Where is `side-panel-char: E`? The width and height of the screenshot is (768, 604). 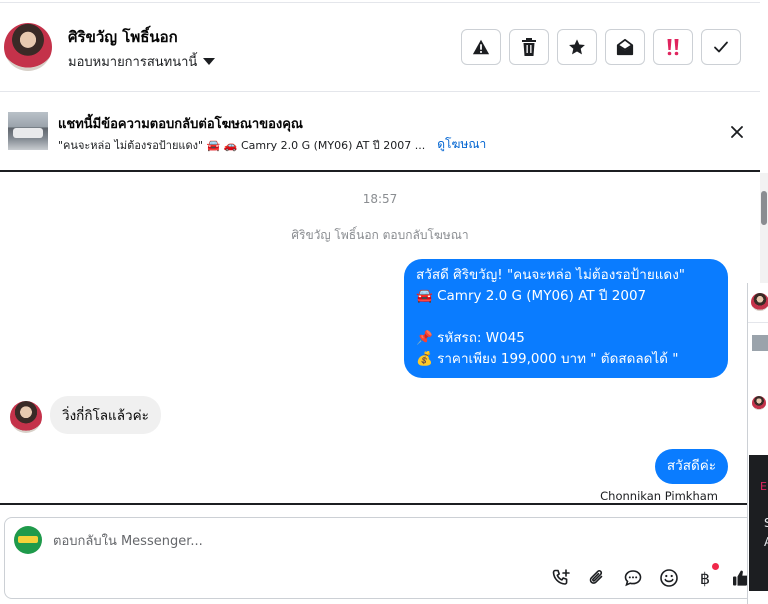
side-panel-char: E is located at coordinates (763, 486).